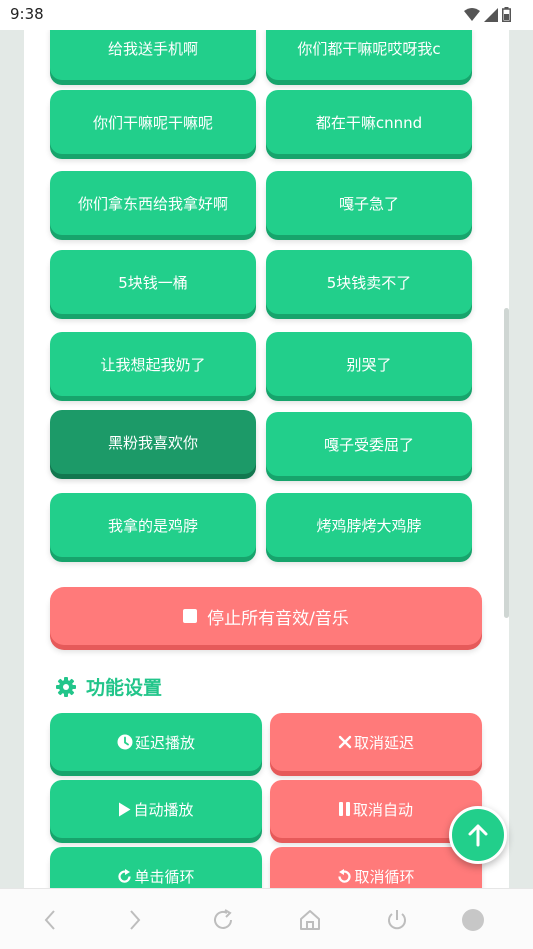 This screenshot has height=949, width=533. I want to click on stop-square-icon, so click(190, 616).